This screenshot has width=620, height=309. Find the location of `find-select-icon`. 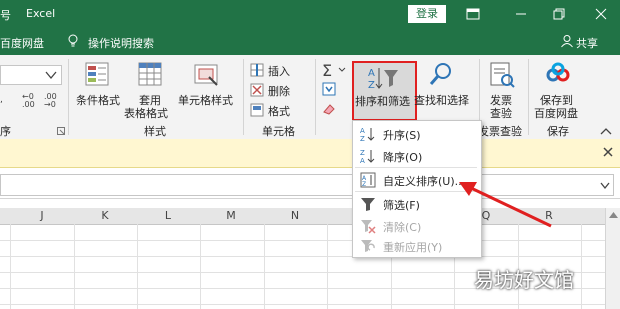

find-select-icon is located at coordinates (441, 76).